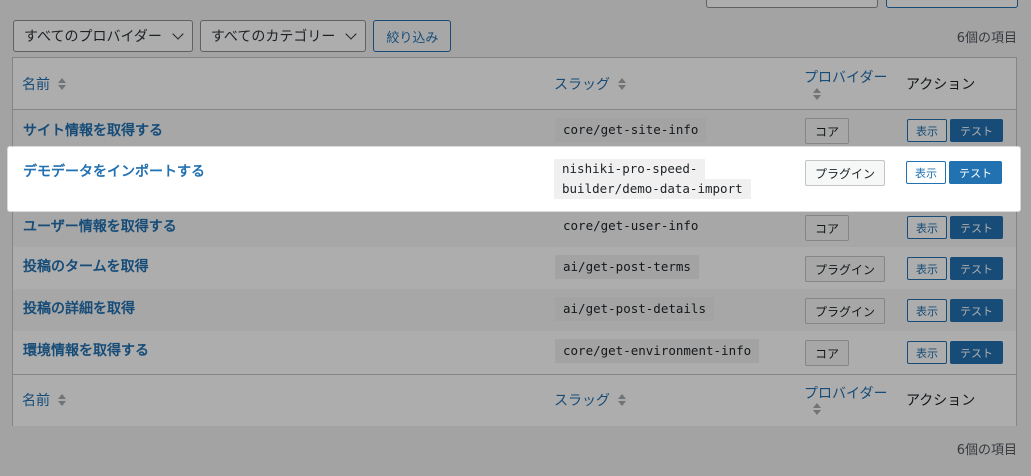 The width and height of the screenshot is (1031, 476). Describe the element at coordinates (514, 84) in the screenshot. I see `table-header: 名前 スラッグ プロバイダー アクション` at that location.